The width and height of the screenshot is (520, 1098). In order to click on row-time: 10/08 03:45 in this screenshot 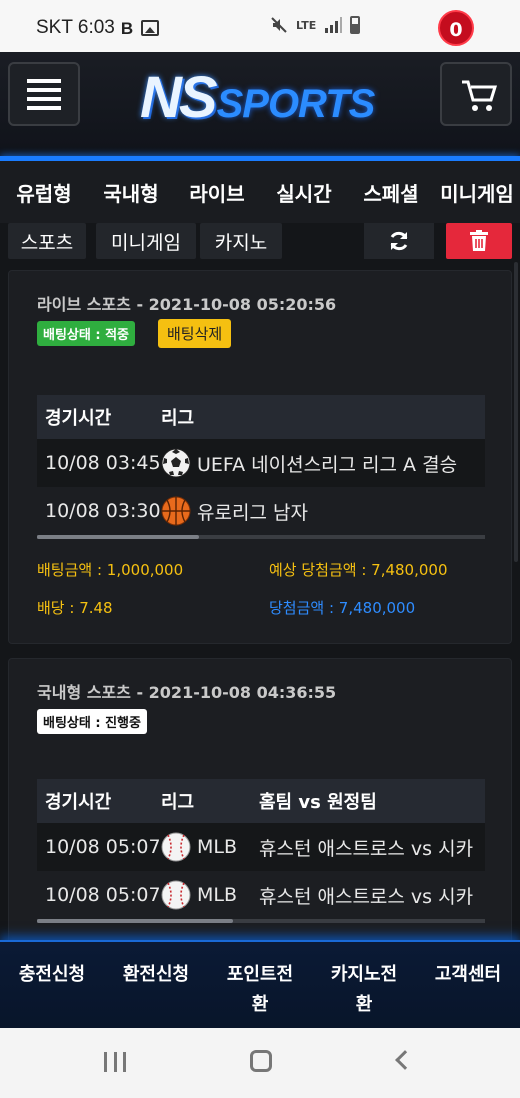, I will do `click(103, 463)`.